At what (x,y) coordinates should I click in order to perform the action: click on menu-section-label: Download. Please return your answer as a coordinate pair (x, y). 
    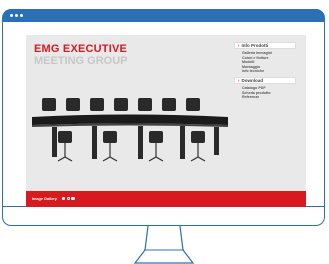
    Looking at the image, I should click on (252, 80).